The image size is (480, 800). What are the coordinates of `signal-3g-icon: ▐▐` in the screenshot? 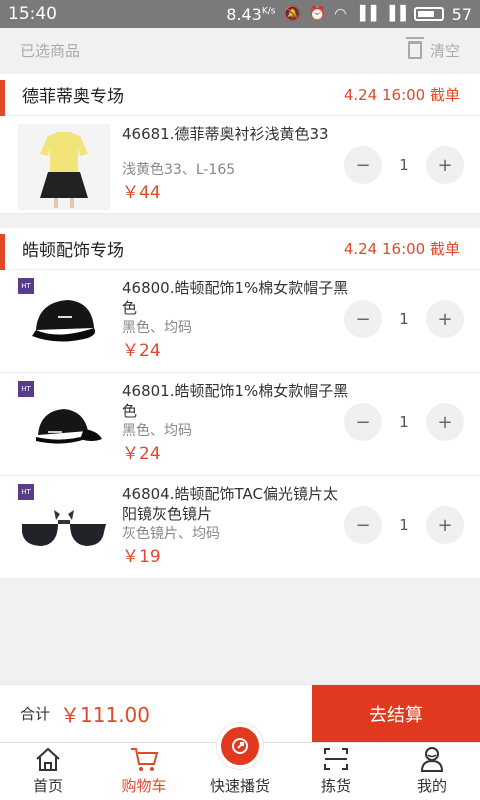 It's located at (395, 14).